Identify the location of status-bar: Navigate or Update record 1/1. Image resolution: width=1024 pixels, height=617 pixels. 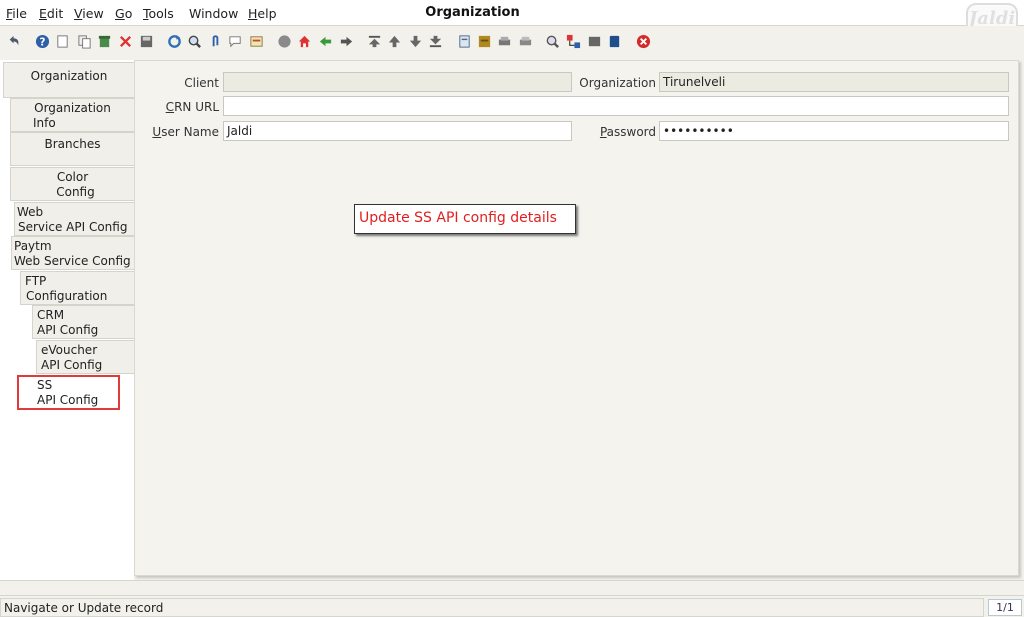
(512, 607).